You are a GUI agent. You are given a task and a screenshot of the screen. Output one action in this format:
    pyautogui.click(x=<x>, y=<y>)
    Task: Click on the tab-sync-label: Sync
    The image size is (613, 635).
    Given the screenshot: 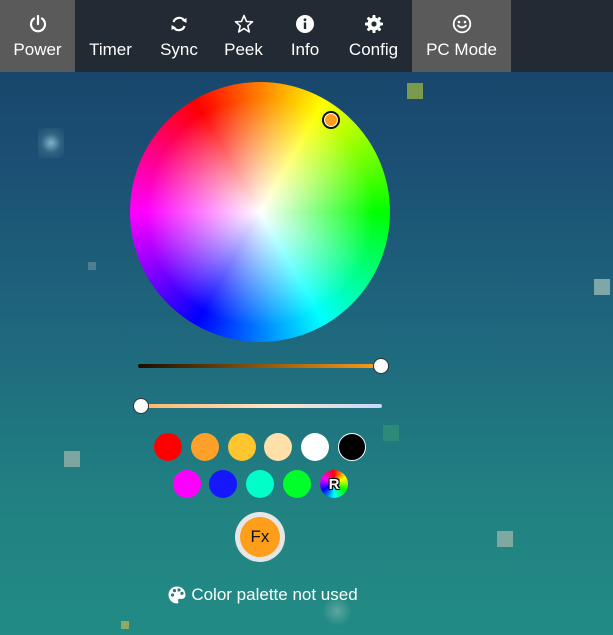 What is the action you would take?
    pyautogui.click(x=179, y=49)
    